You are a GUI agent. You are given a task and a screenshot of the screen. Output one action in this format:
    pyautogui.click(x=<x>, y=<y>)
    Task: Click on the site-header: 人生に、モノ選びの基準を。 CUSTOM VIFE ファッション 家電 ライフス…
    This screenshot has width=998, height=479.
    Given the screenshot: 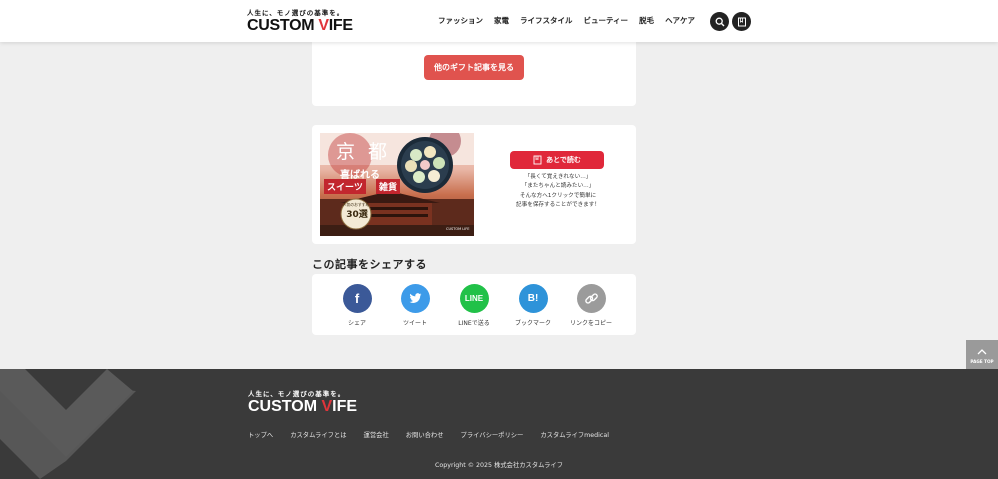 What is the action you would take?
    pyautogui.click(x=499, y=21)
    